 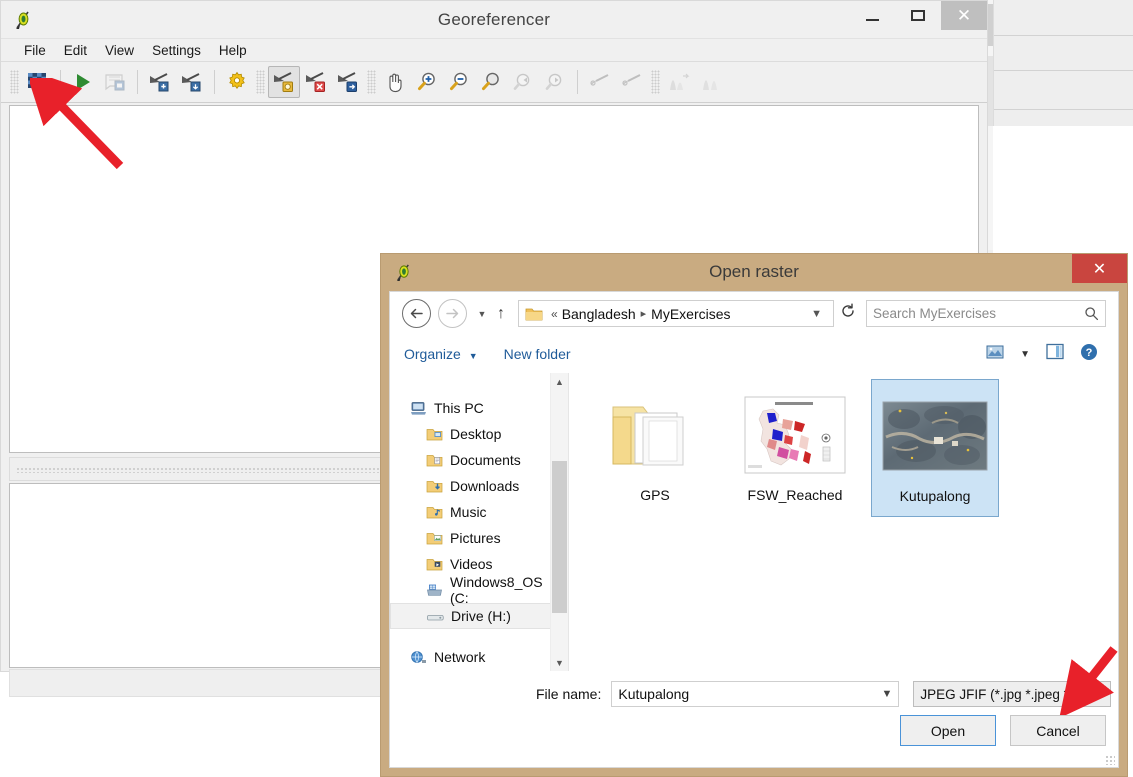 I want to click on tree-item-network: Network, so click(x=470, y=657).